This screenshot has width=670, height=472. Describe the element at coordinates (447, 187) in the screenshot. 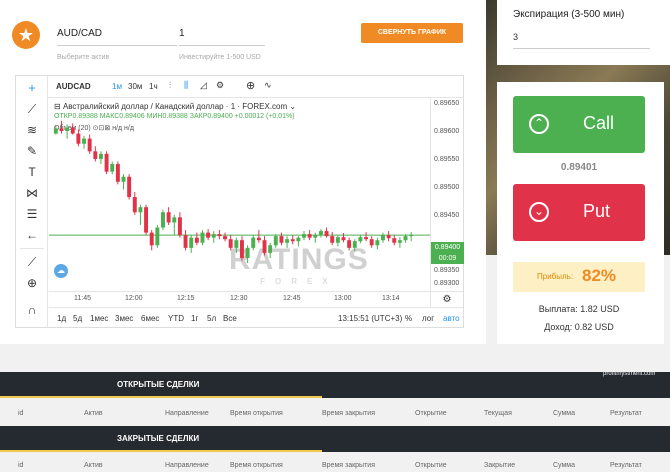

I see `price-tick: 0.89500` at that location.